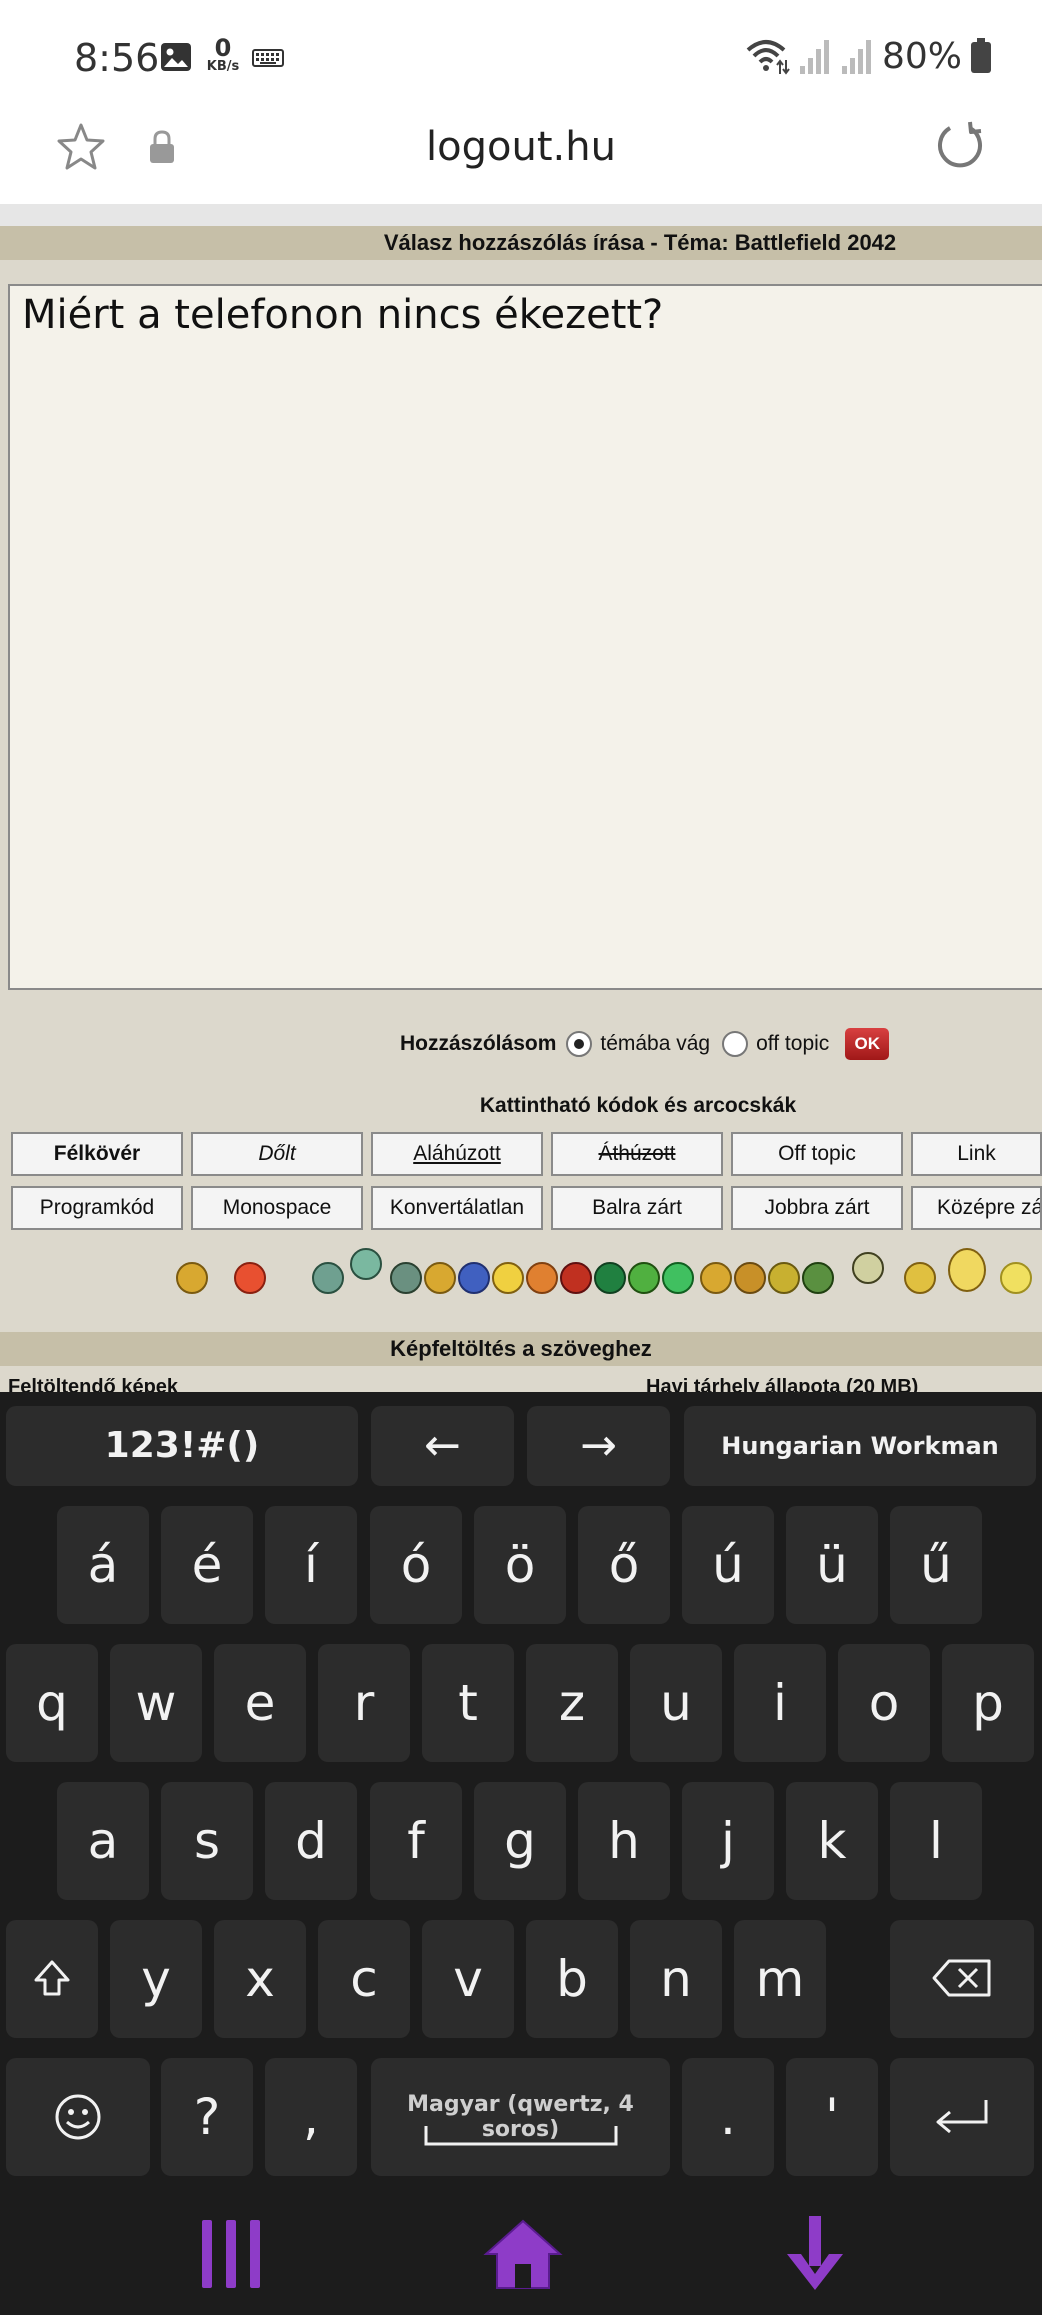 The image size is (1042, 2315). What do you see at coordinates (780, 1979) in the screenshot?
I see `key-m: m` at bounding box center [780, 1979].